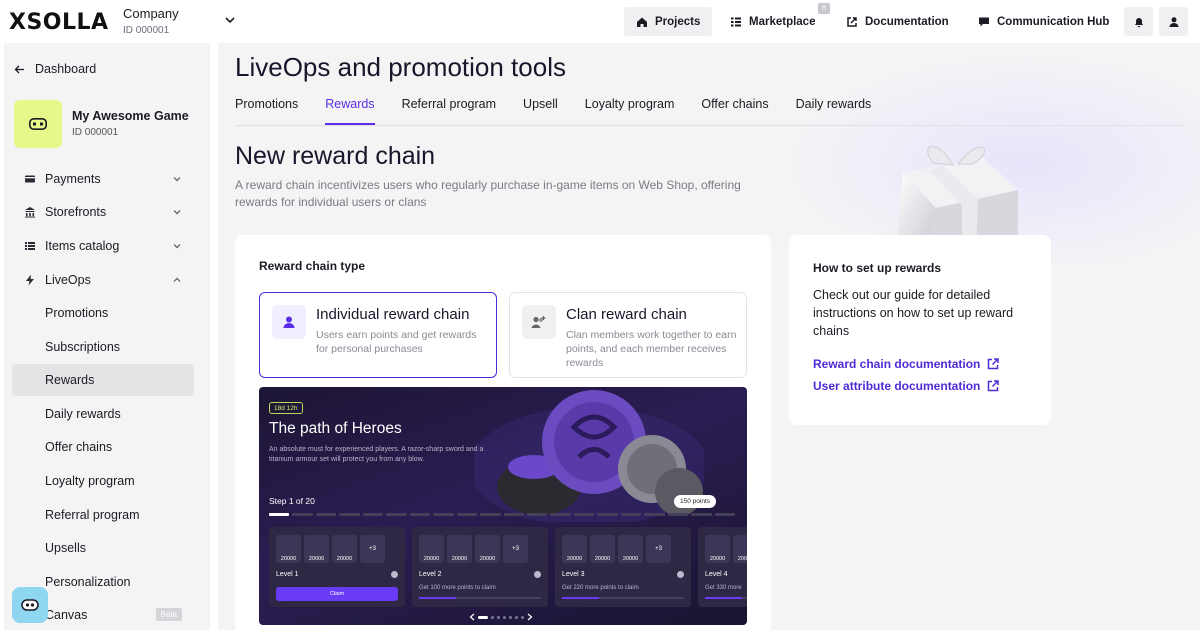  What do you see at coordinates (642, 22) in the screenshot?
I see `home-icon` at bounding box center [642, 22].